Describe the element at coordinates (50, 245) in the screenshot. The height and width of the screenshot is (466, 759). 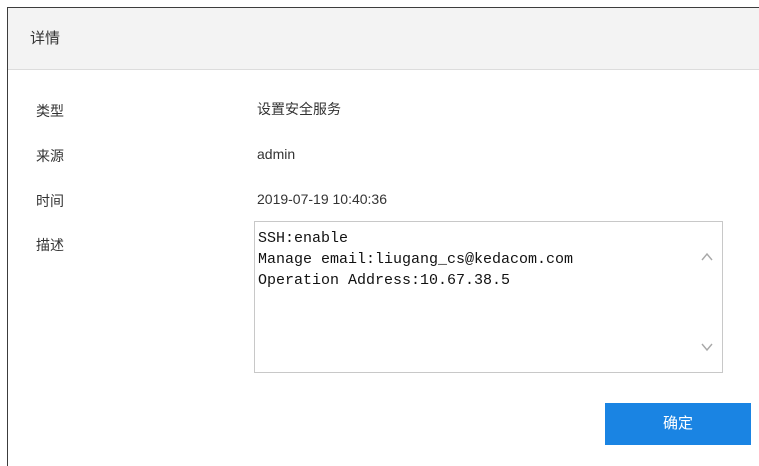
I see `description-label: 描述` at that location.